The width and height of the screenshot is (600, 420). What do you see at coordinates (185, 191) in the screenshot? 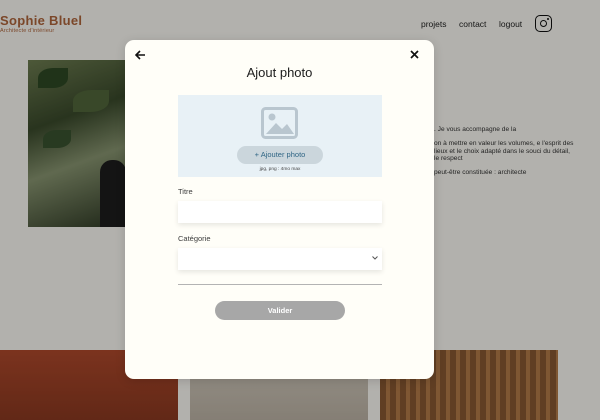
I see `title-label: Titre` at bounding box center [185, 191].